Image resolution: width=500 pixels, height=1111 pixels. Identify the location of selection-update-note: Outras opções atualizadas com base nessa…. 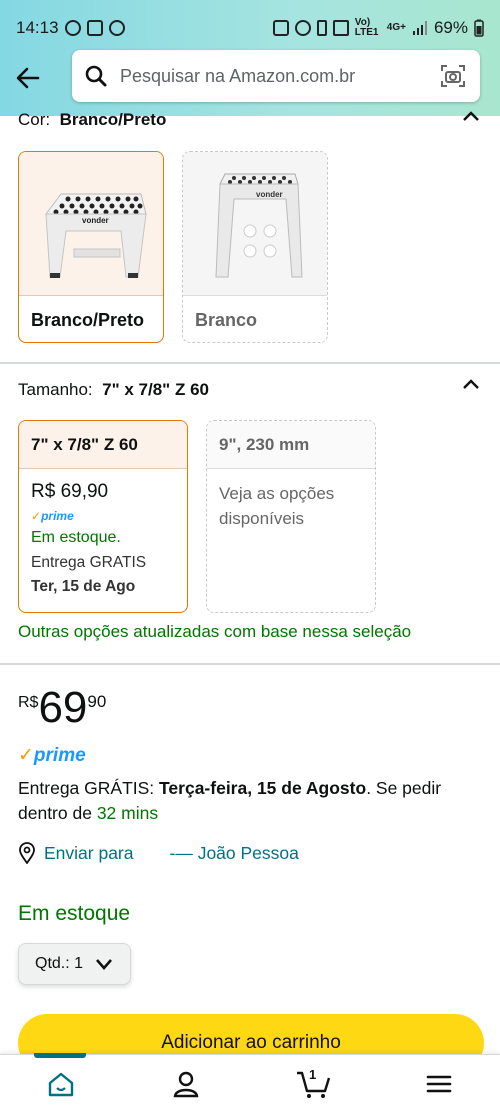
(215, 631).